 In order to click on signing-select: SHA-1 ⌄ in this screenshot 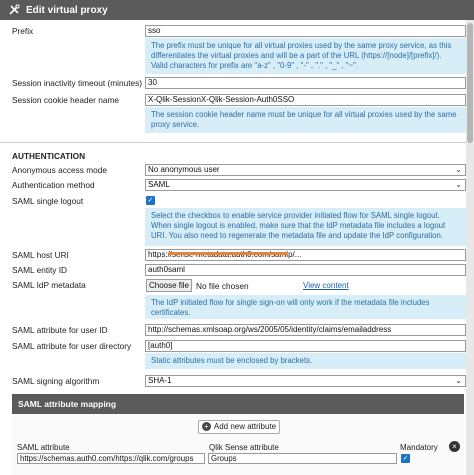, I will do `click(305, 381)`.